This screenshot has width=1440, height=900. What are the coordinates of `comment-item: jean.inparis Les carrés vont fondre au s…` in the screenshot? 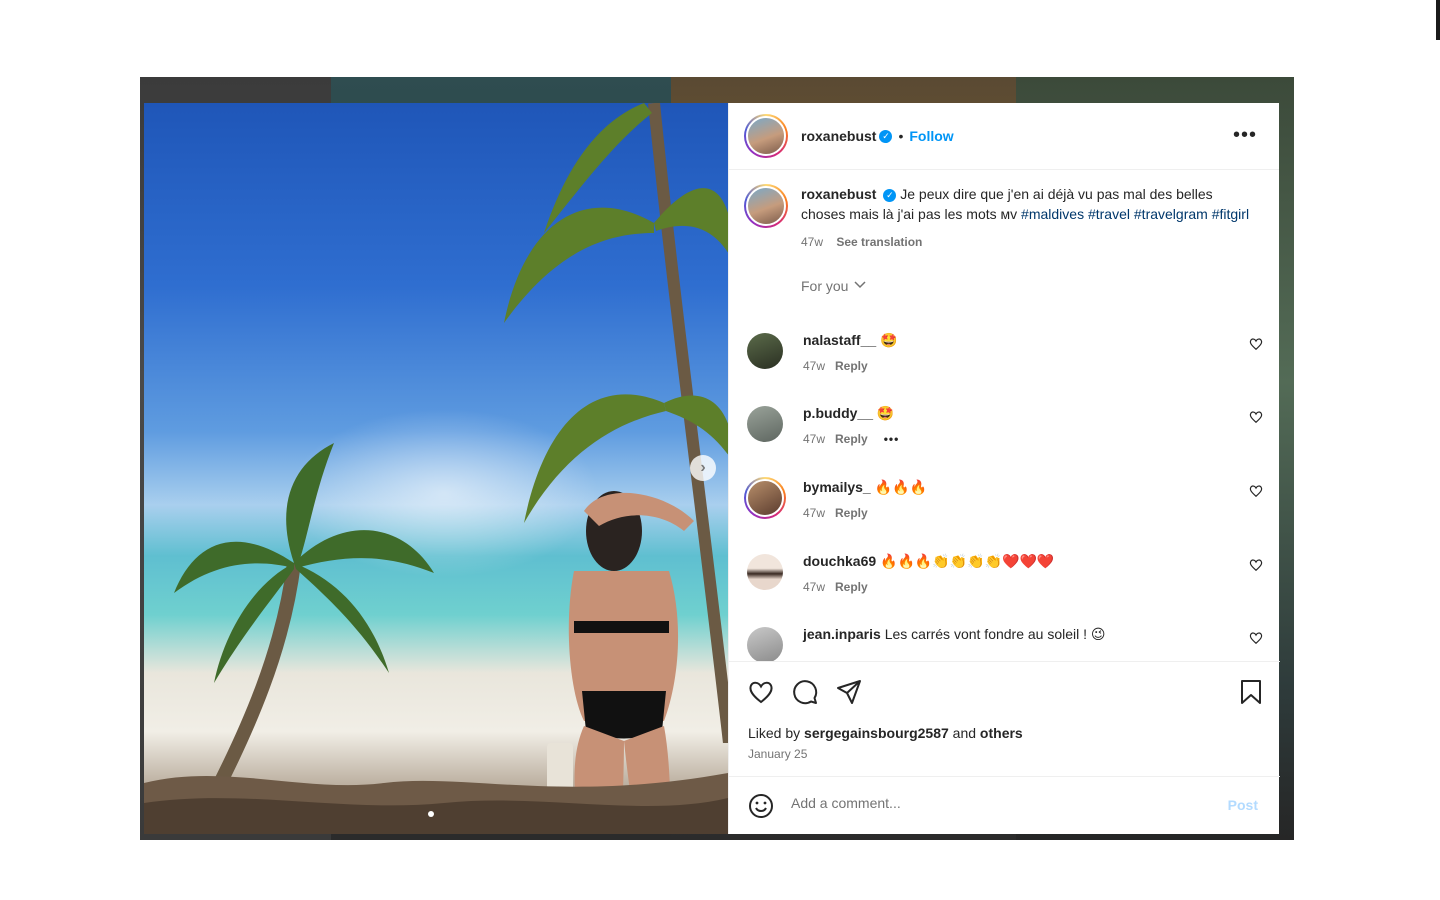 It's located at (1007, 643).